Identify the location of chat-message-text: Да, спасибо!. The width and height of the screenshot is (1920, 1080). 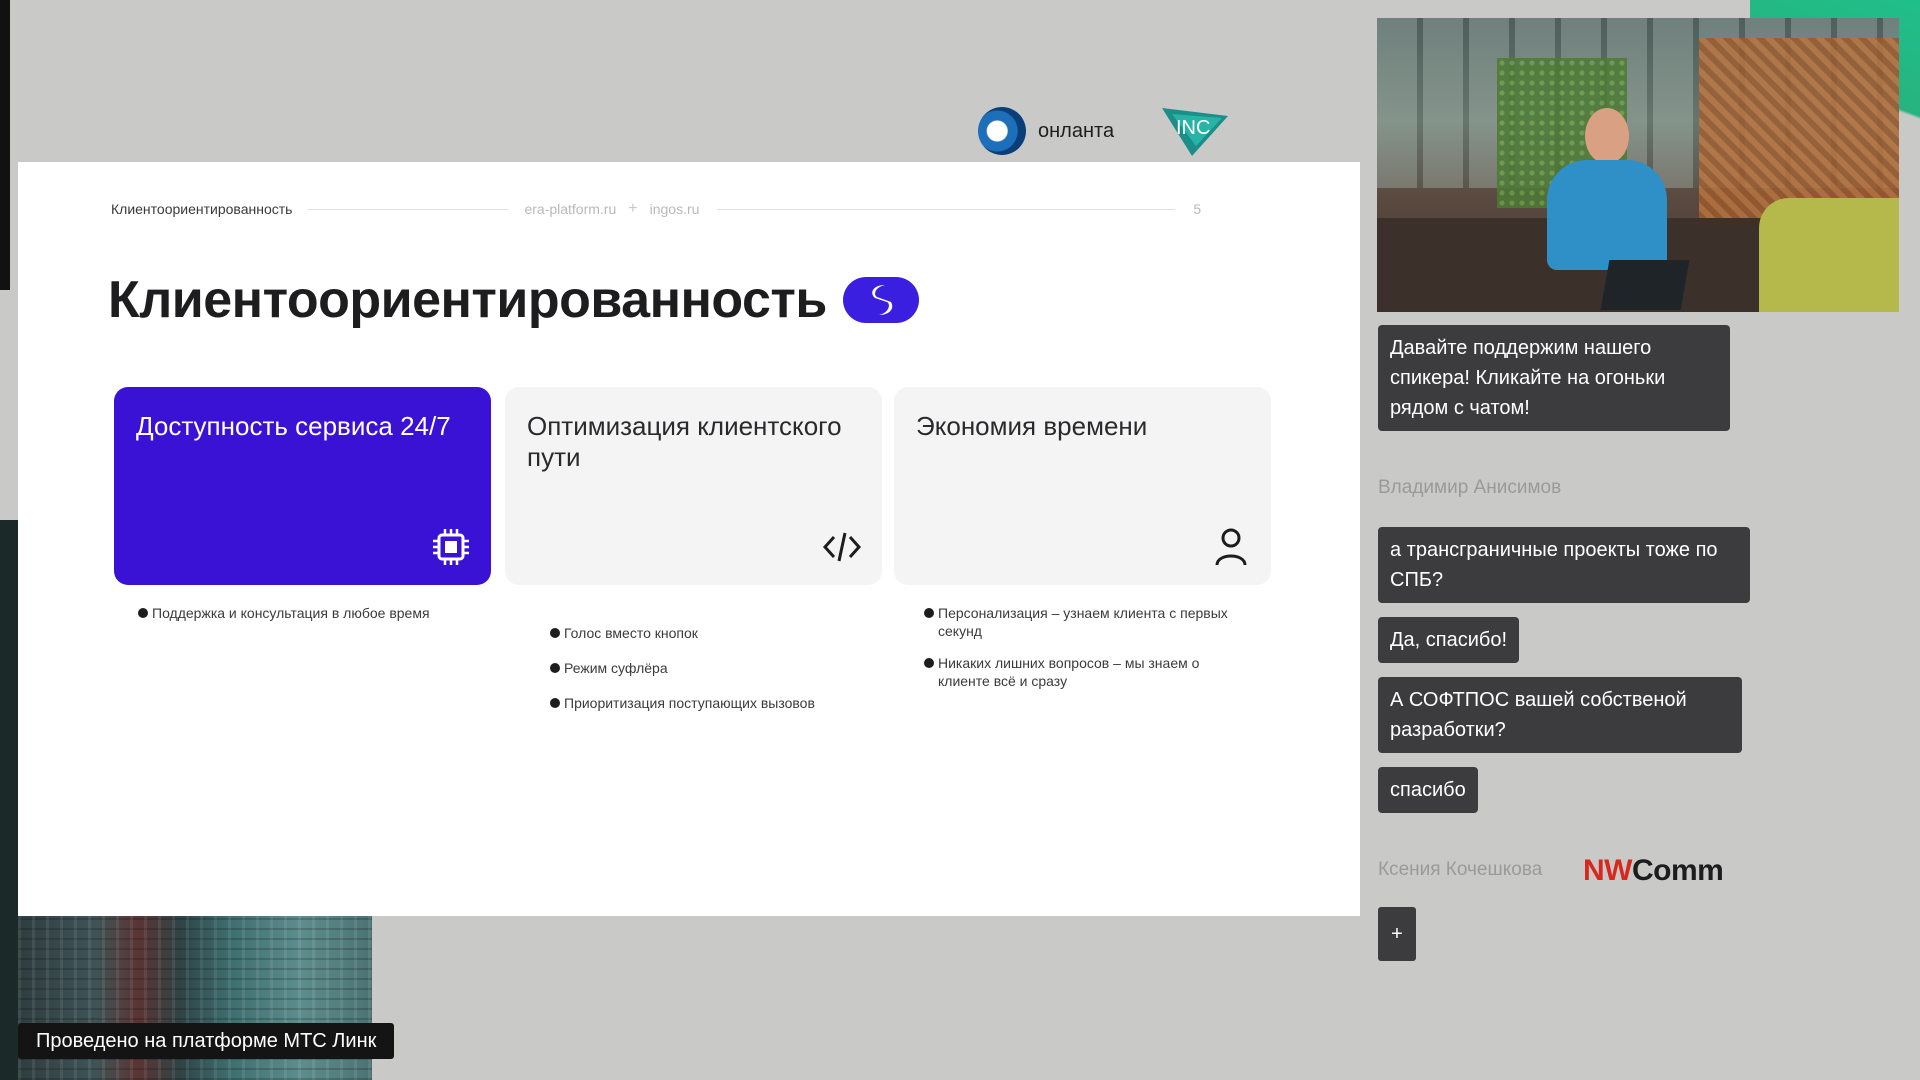
(1449, 640).